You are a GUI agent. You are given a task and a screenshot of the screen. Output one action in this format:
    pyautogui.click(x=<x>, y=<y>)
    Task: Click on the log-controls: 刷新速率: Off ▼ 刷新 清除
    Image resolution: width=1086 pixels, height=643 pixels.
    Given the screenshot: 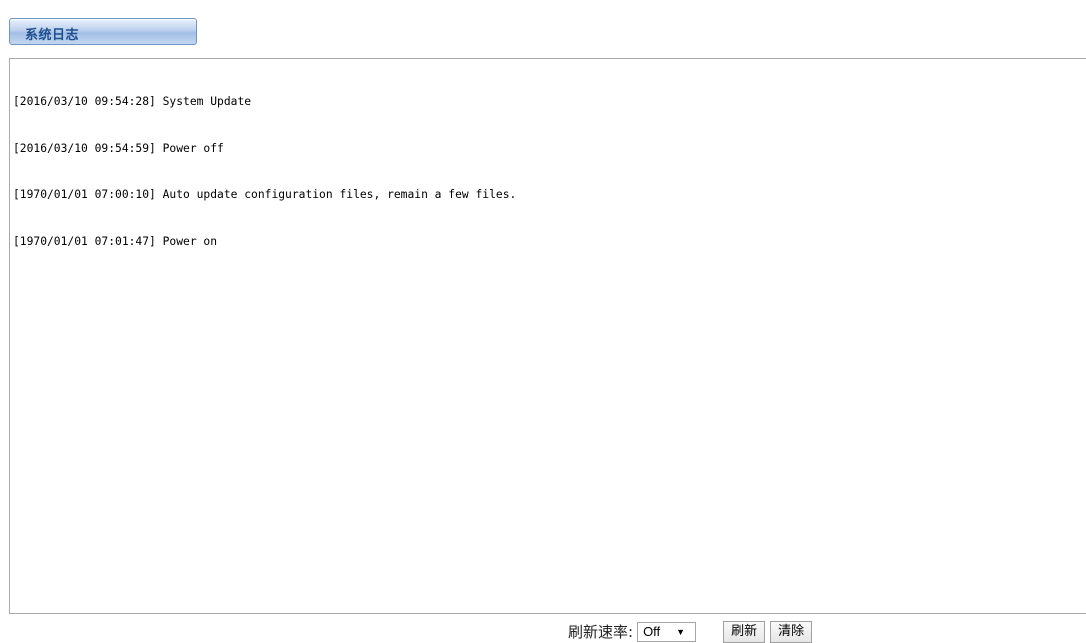 What is the action you would take?
    pyautogui.click(x=690, y=632)
    